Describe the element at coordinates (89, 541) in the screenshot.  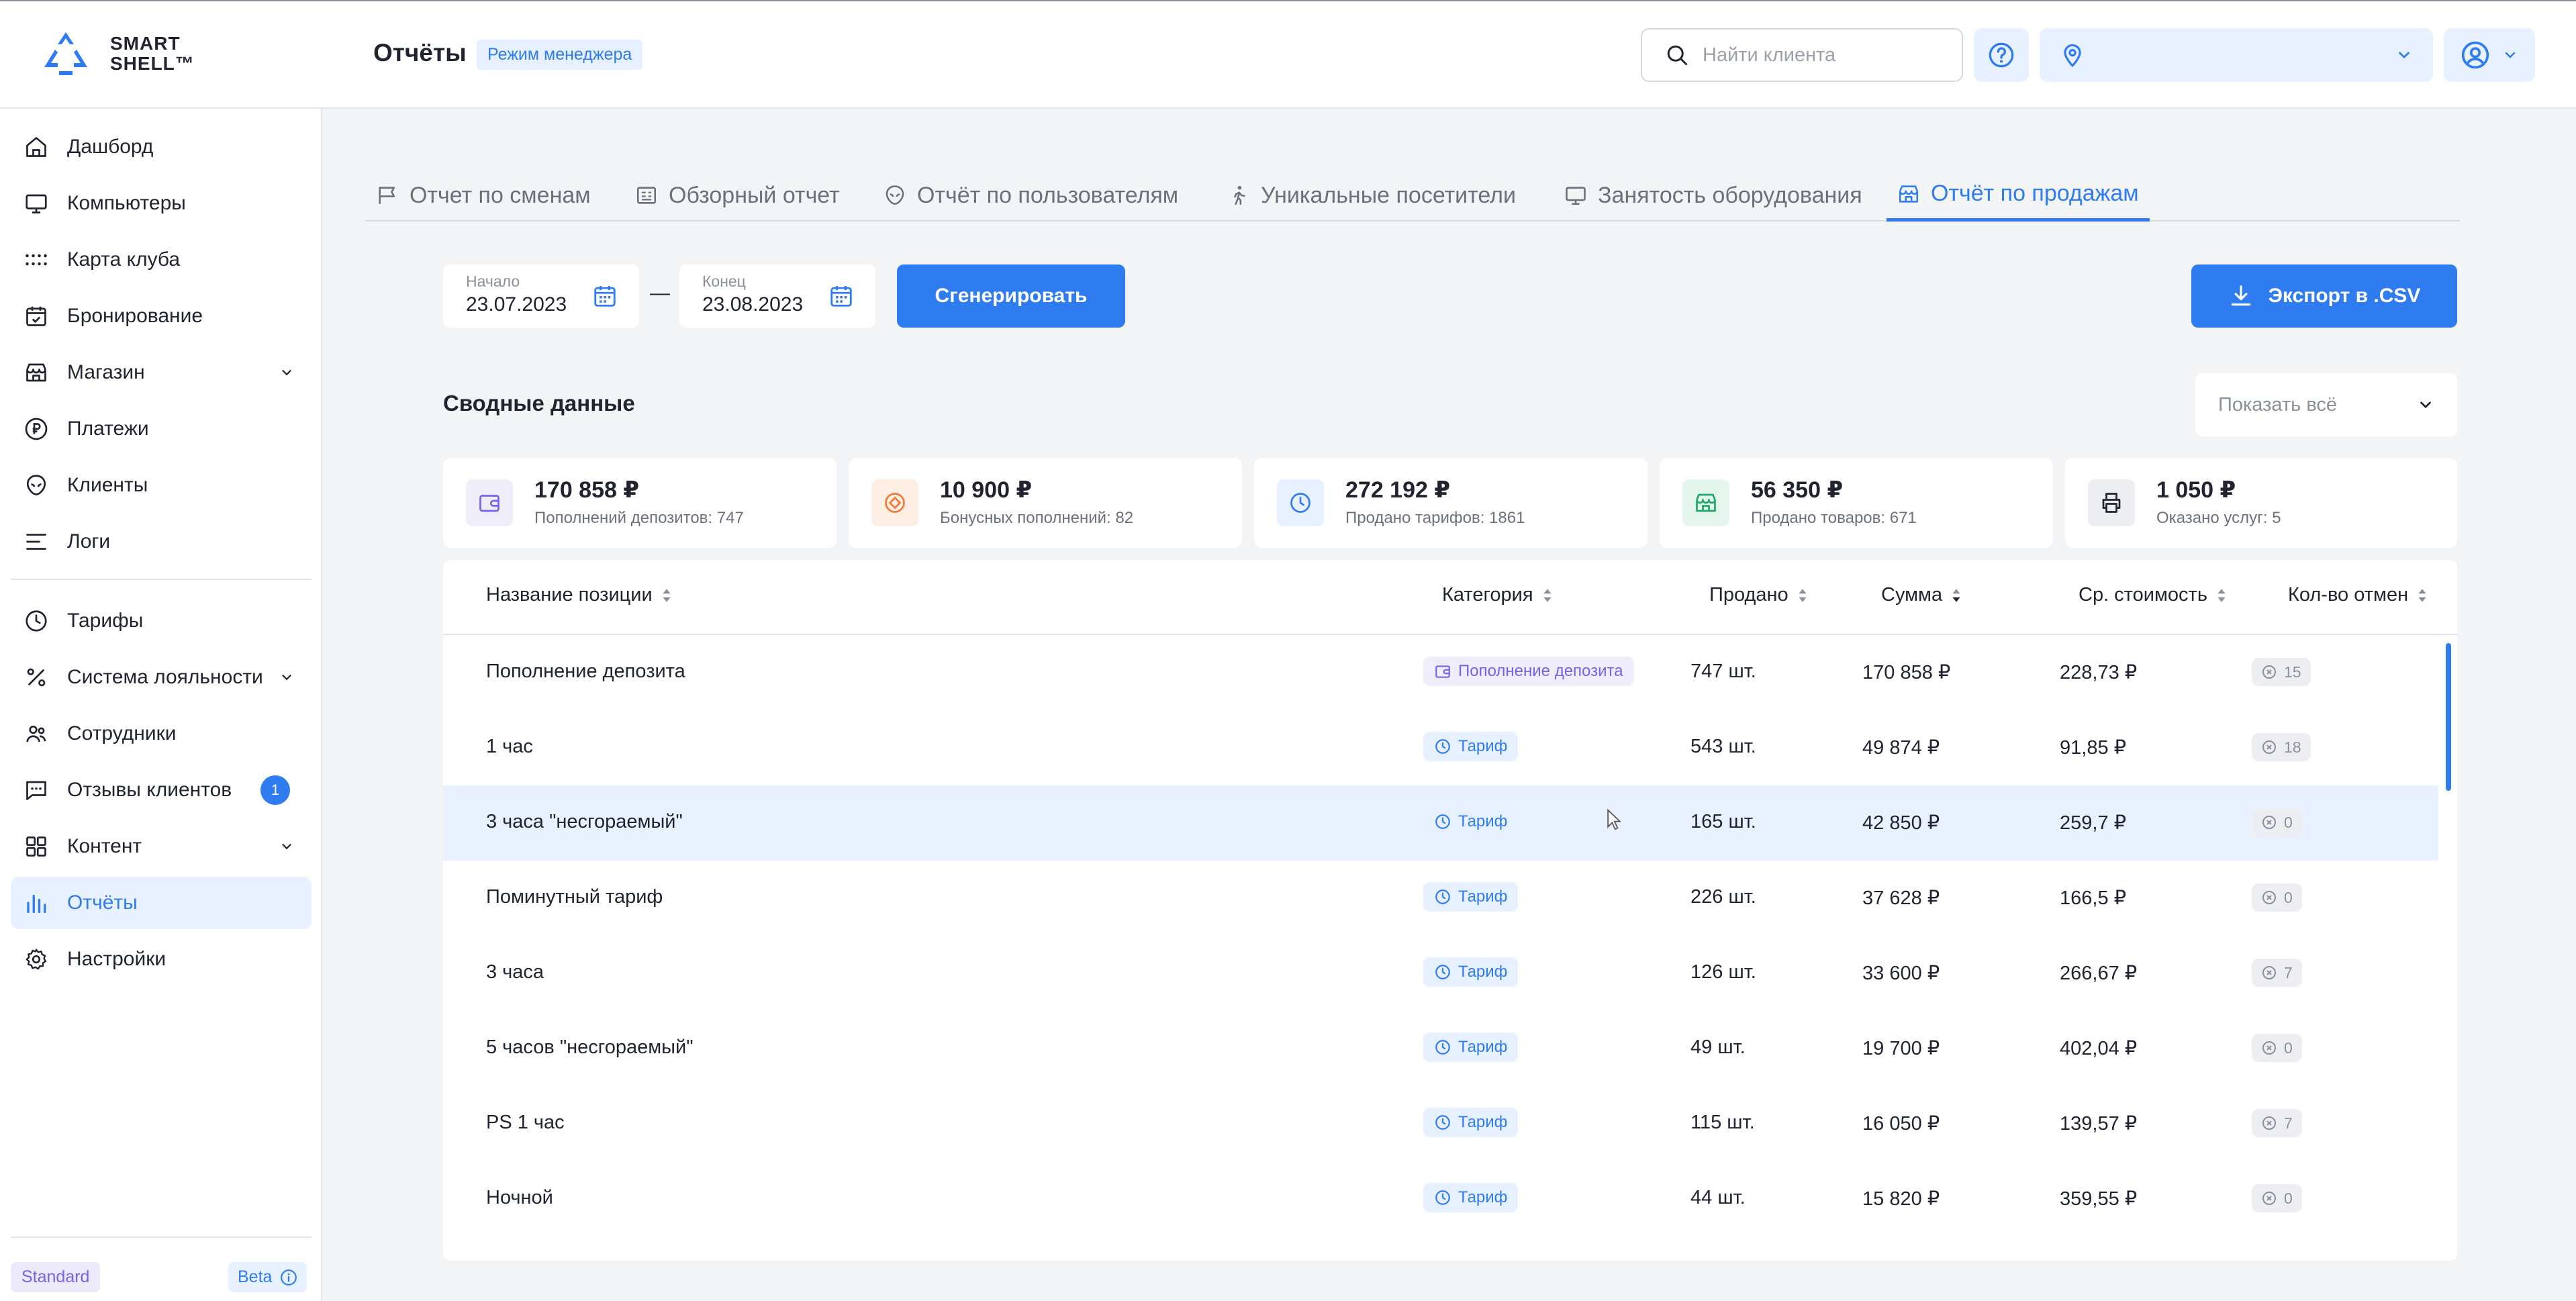
I see `sidebar-item-label: Логи` at that location.